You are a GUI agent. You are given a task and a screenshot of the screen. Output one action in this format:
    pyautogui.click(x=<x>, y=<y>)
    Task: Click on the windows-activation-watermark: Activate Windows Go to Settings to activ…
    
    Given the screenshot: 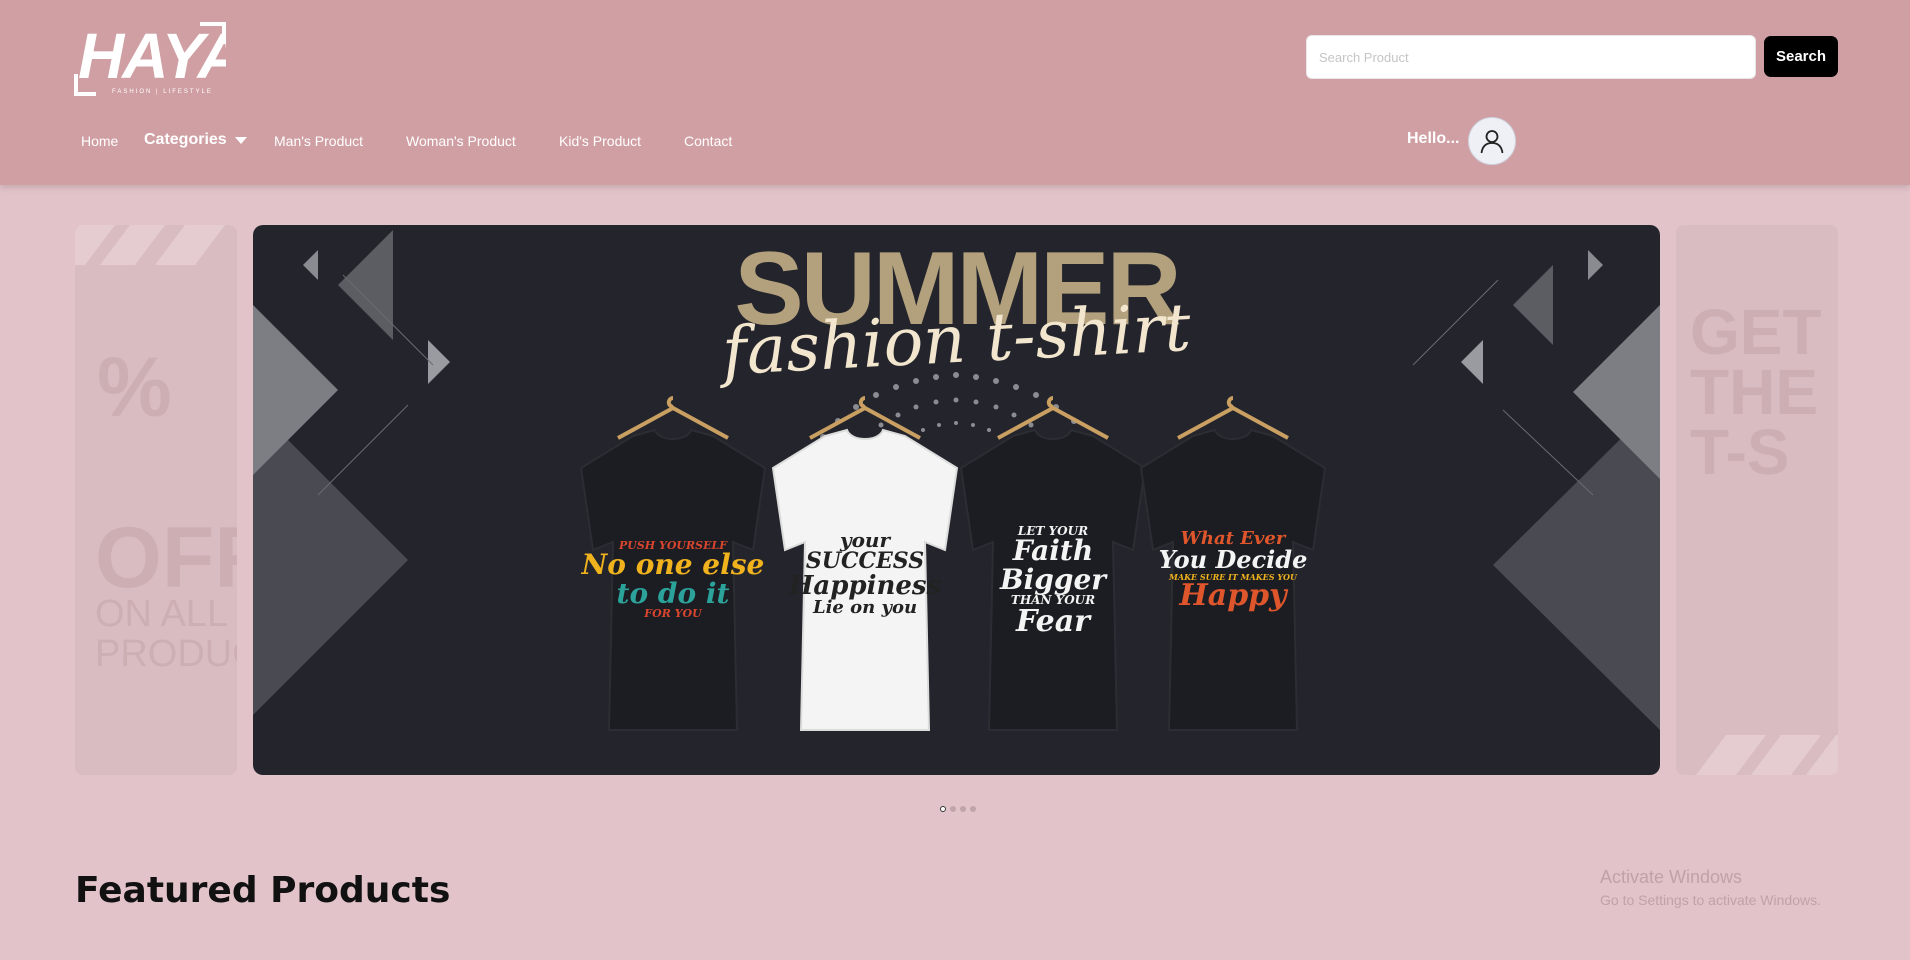 What is the action you would take?
    pyautogui.click(x=1710, y=887)
    